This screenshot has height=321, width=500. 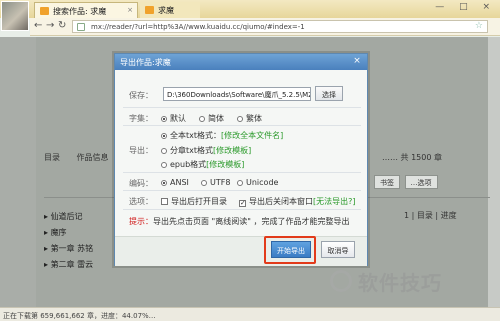 I want to click on tab-info: 作品信息, so click(x=93, y=157).